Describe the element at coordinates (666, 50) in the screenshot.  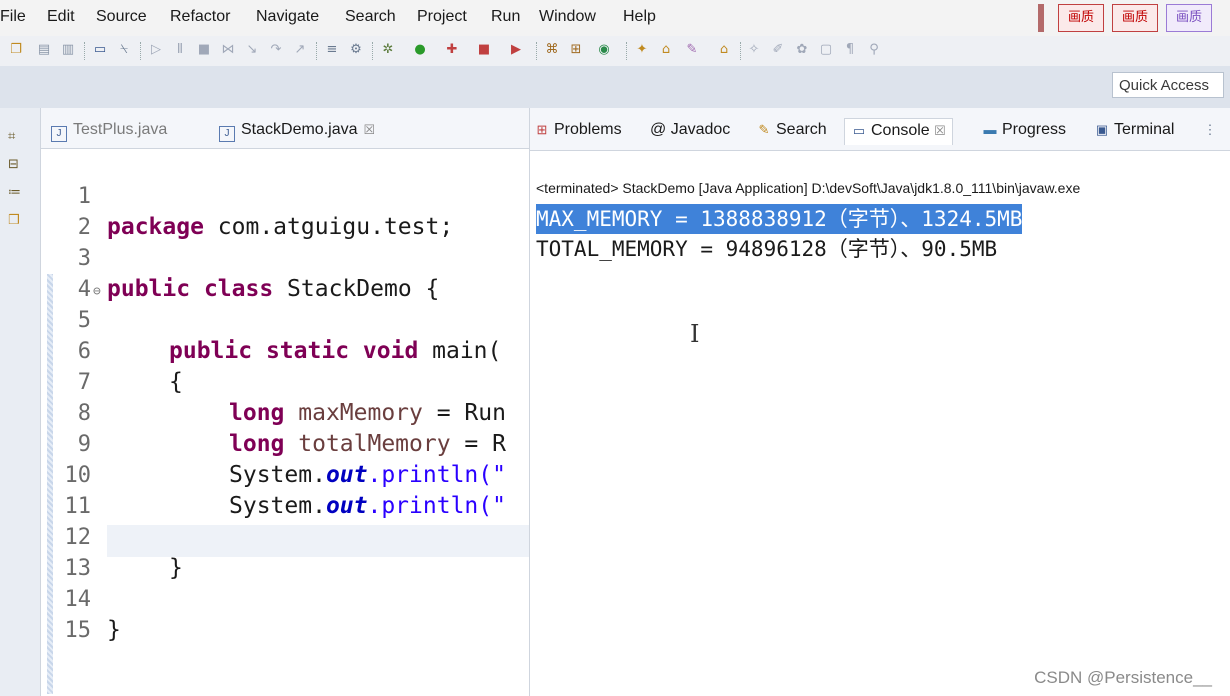
I see `open-folder-icon: ⌂` at that location.